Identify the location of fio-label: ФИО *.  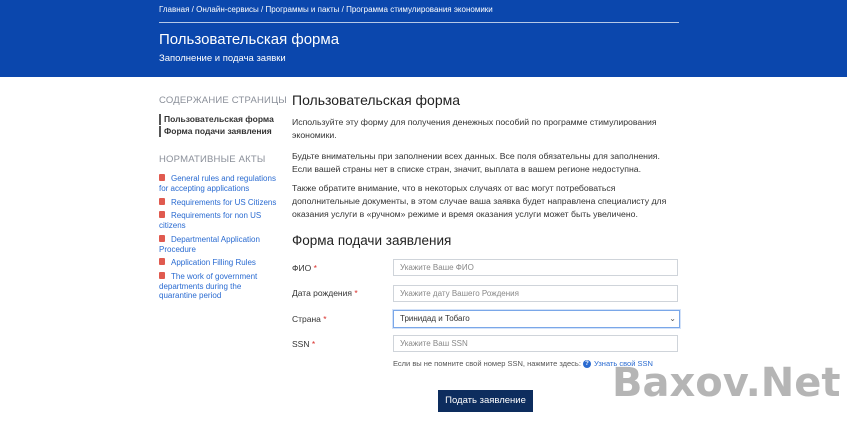
(304, 268).